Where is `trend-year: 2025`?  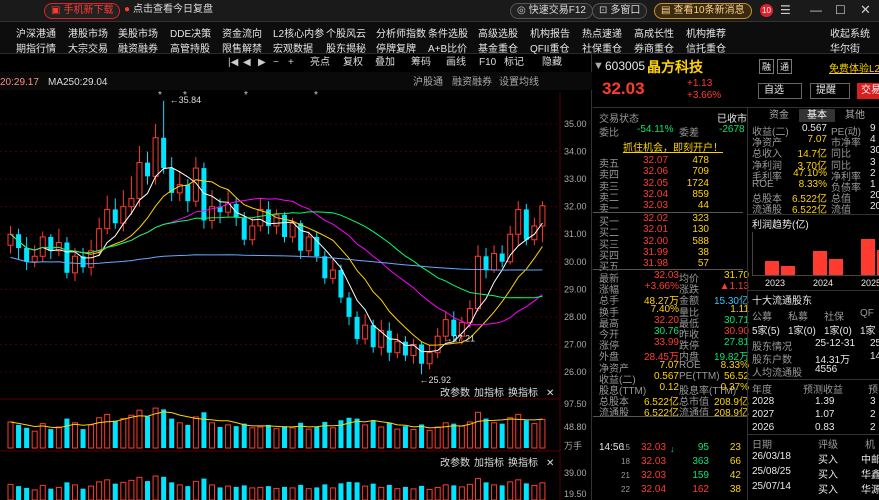
trend-year: 2025 is located at coordinates (870, 283).